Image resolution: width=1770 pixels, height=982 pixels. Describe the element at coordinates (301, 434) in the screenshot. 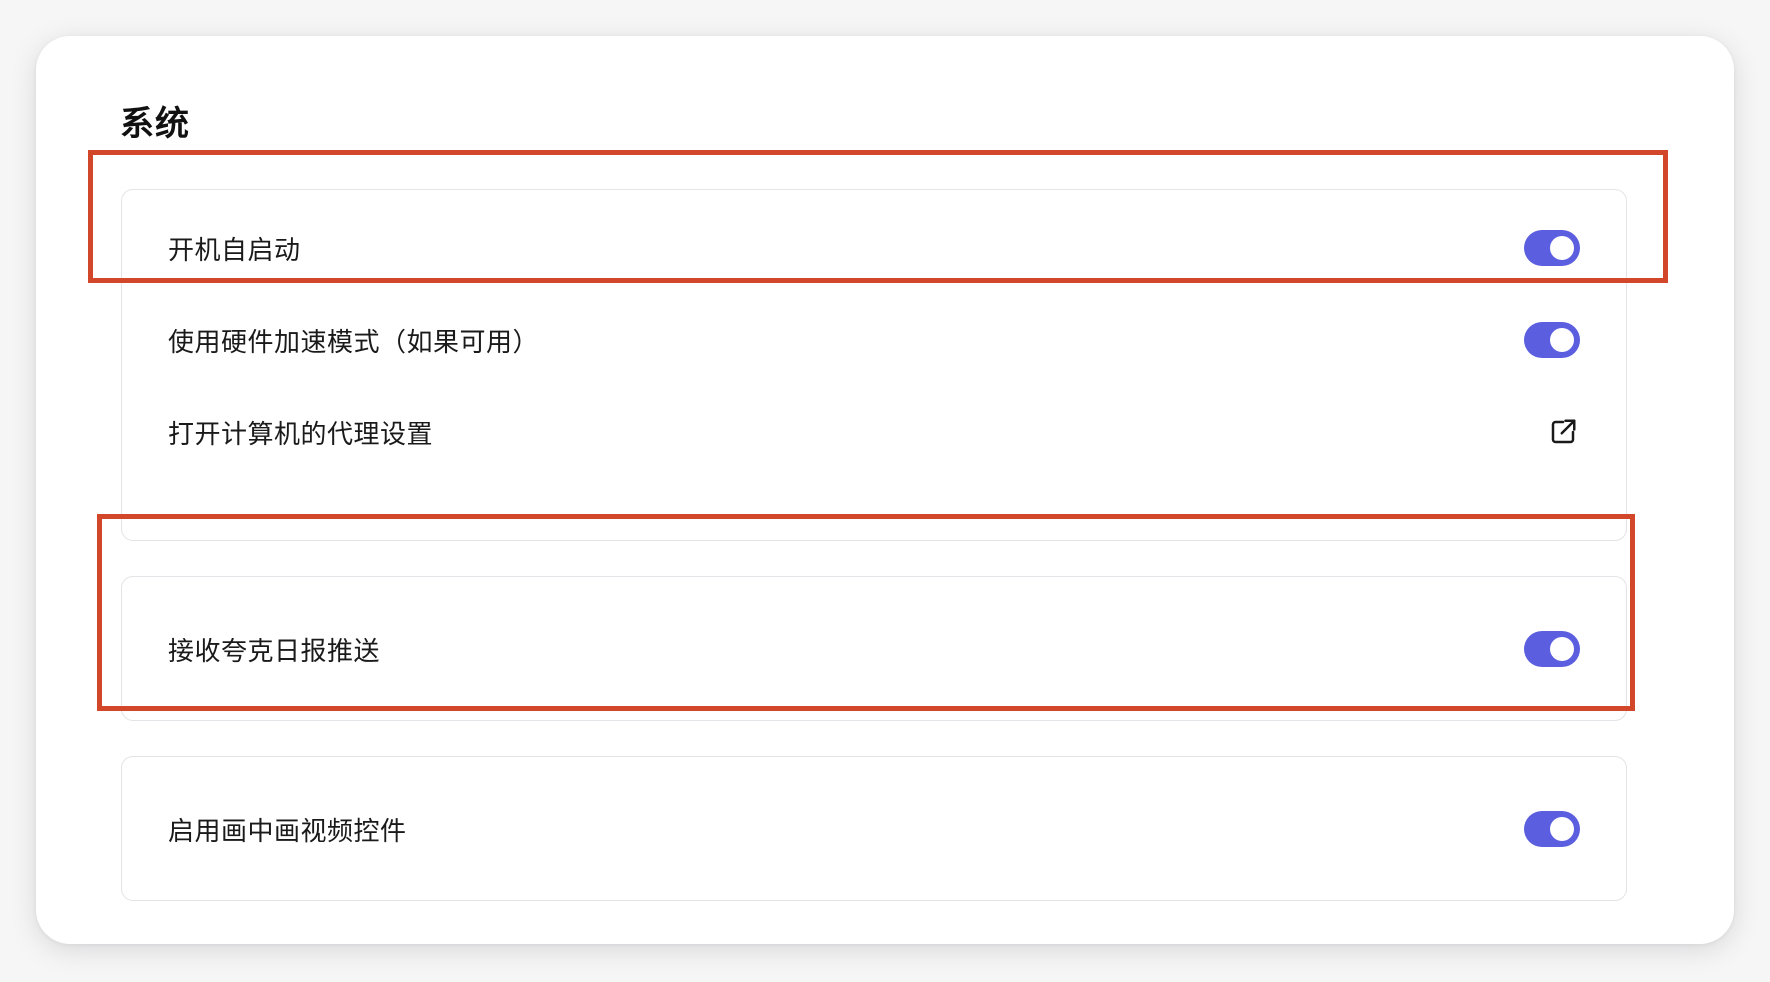

I see `setting-label: 打开计算机的代理设置` at that location.